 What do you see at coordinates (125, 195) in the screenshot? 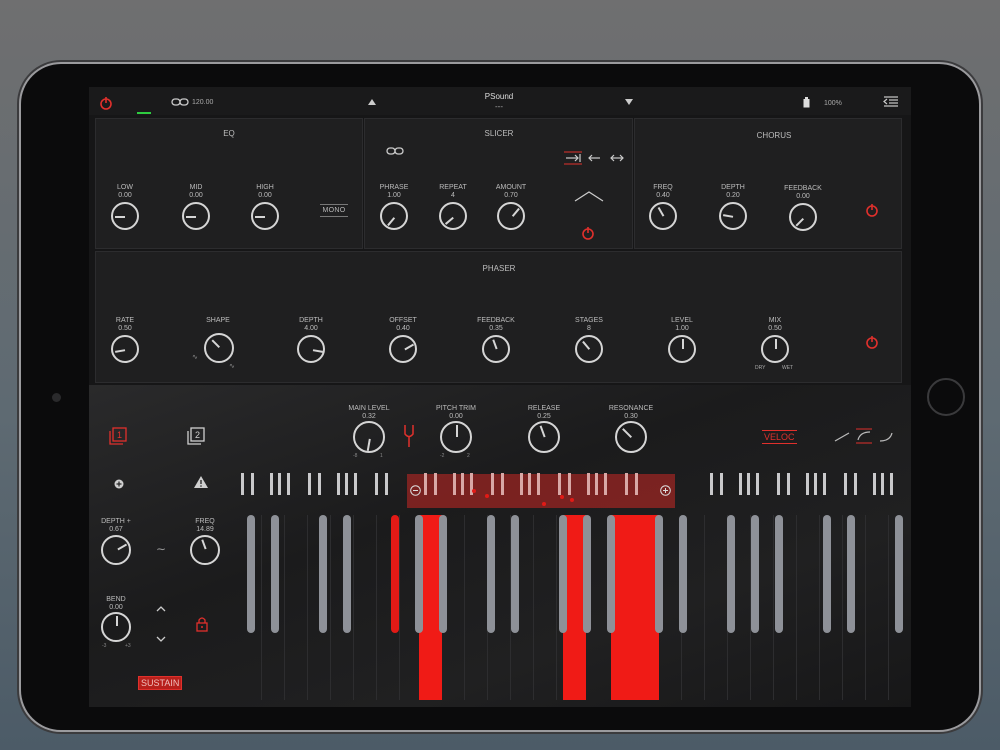
I see `eq-low-value: 0.00` at bounding box center [125, 195].